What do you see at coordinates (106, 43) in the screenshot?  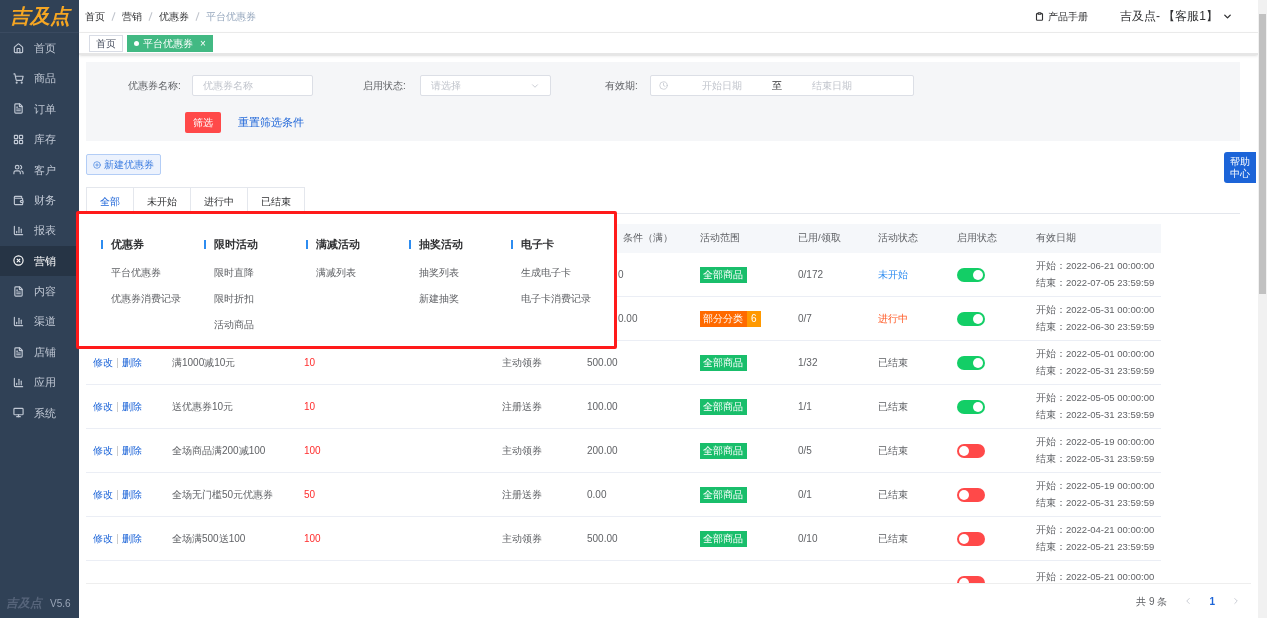 I see `page-tab: 首页` at bounding box center [106, 43].